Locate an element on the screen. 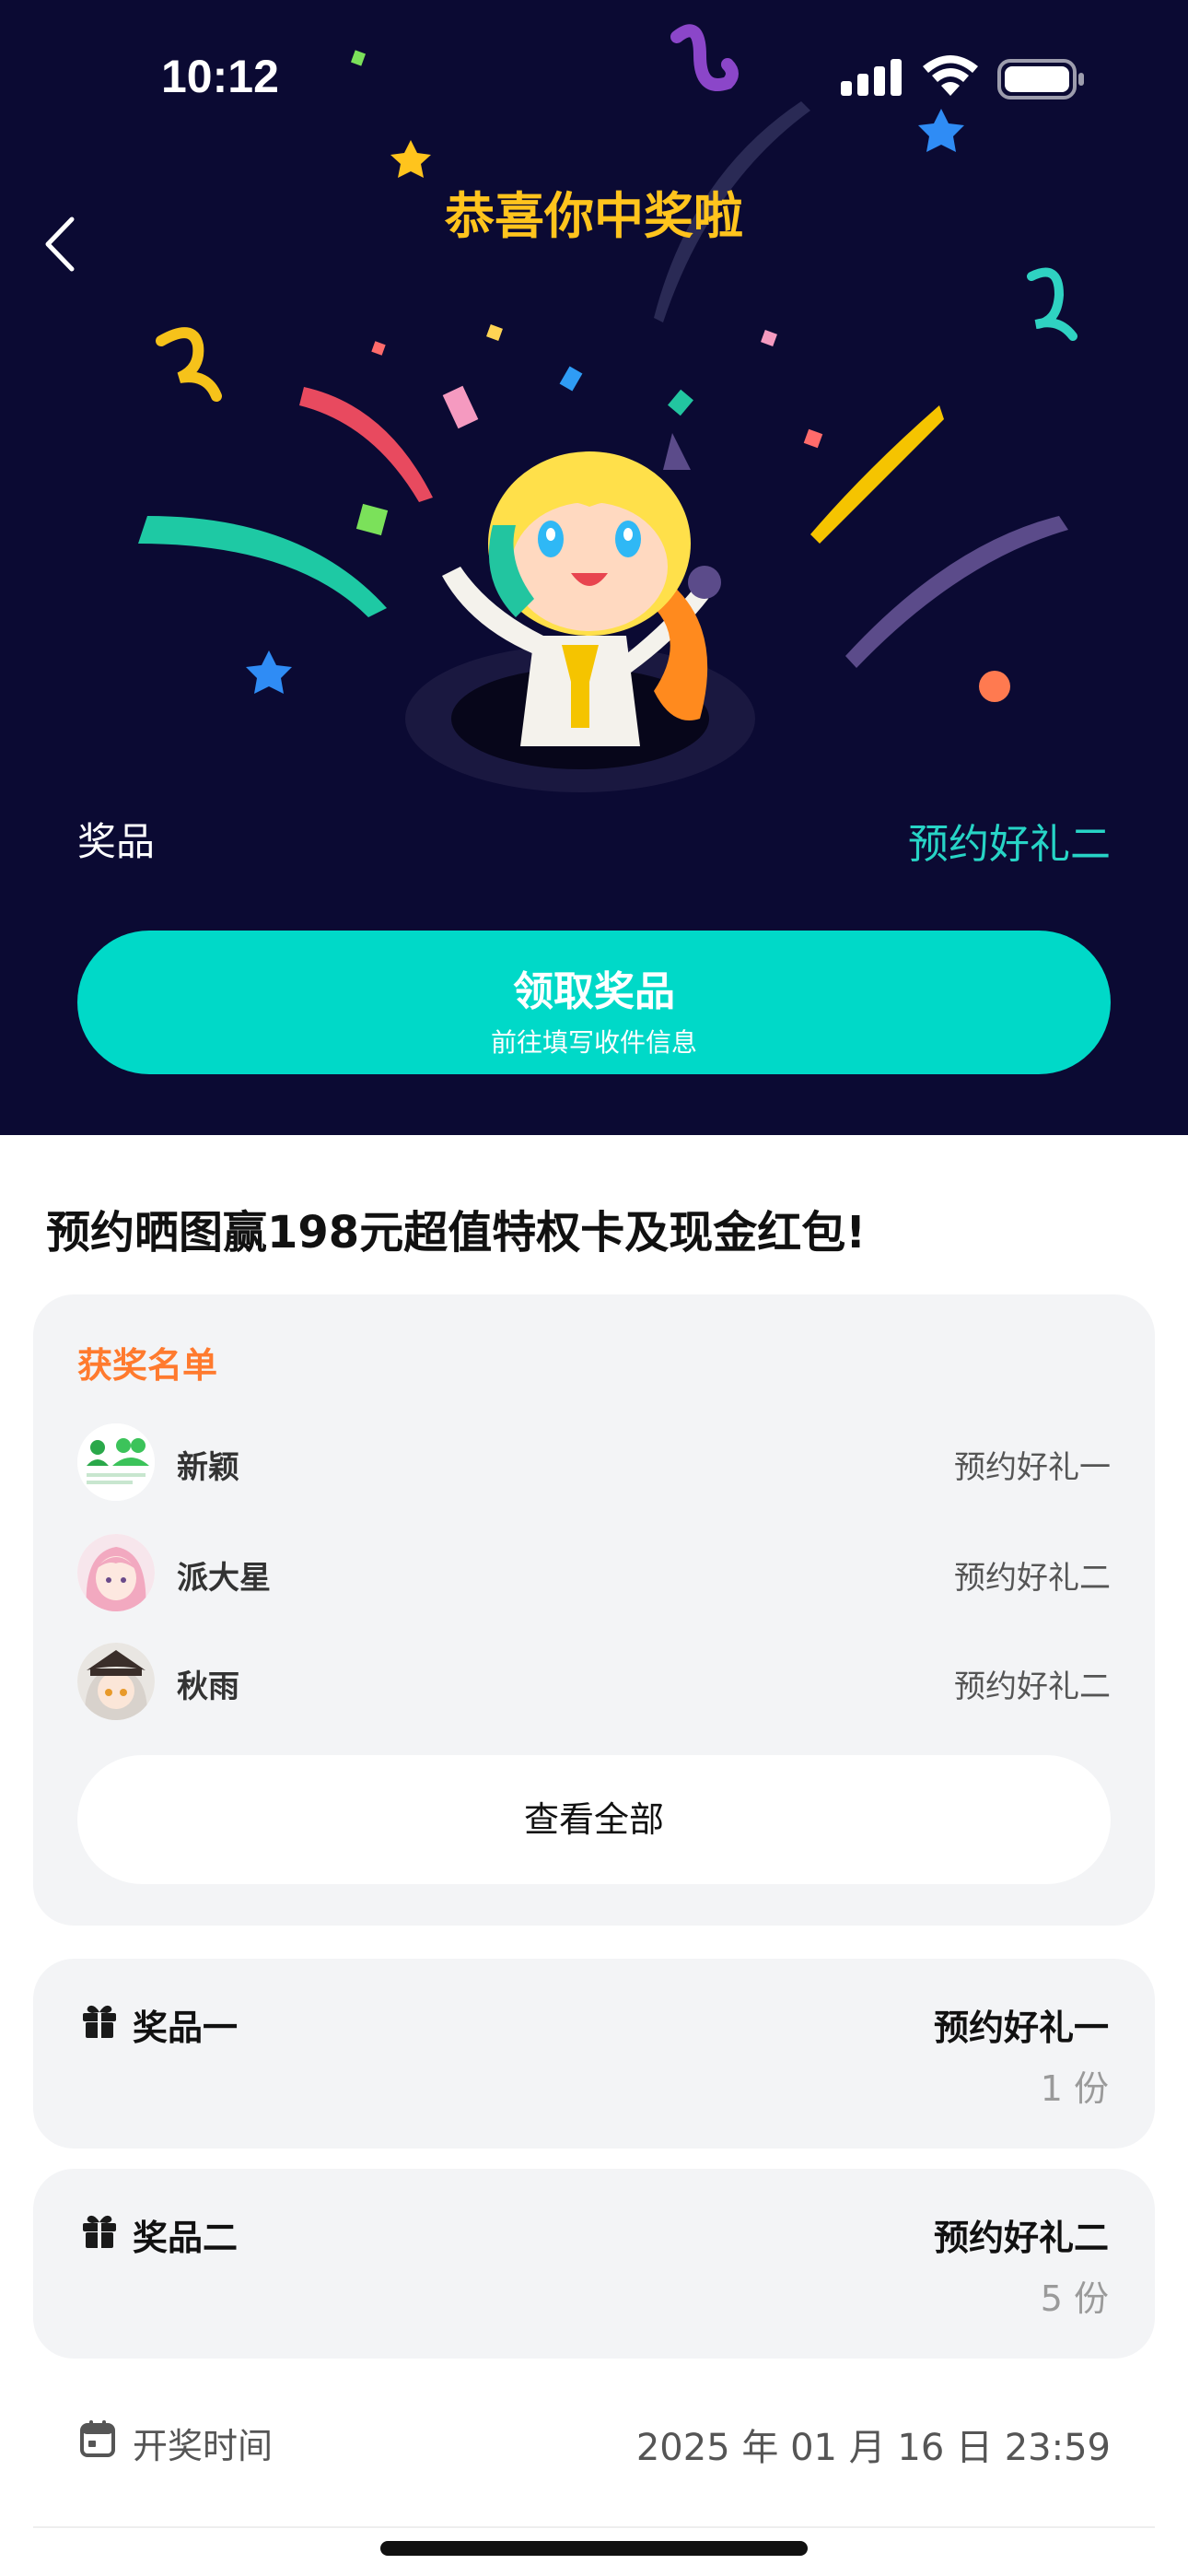 Image resolution: width=1188 pixels, height=2576 pixels. draw-time-row: 开奖时间 2025 年 01 月 16 日 23:59 is located at coordinates (595, 2441).